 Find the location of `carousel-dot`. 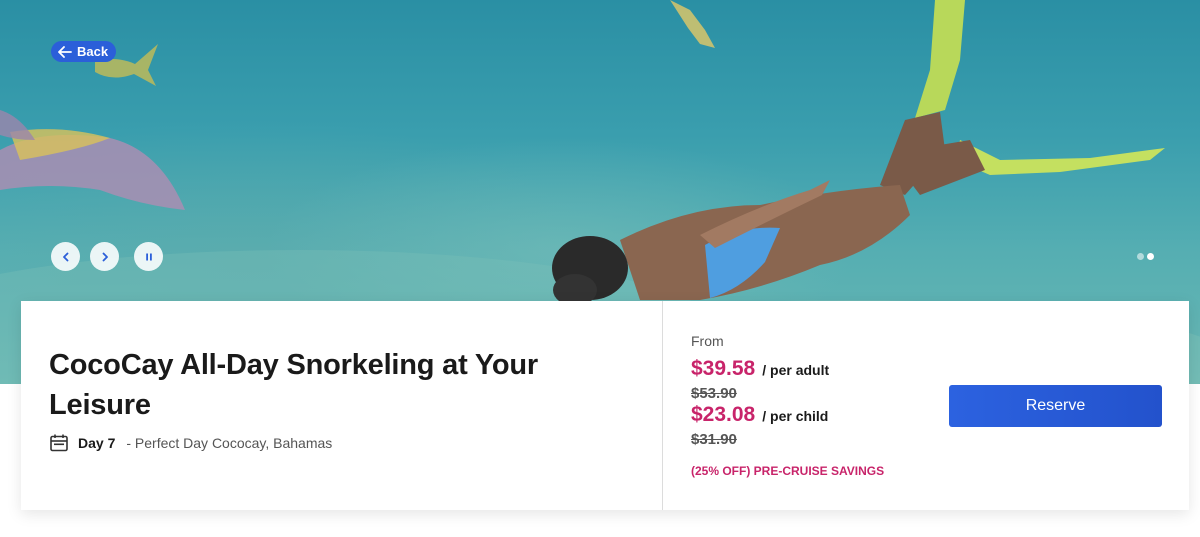

carousel-dot is located at coordinates (1140, 256).